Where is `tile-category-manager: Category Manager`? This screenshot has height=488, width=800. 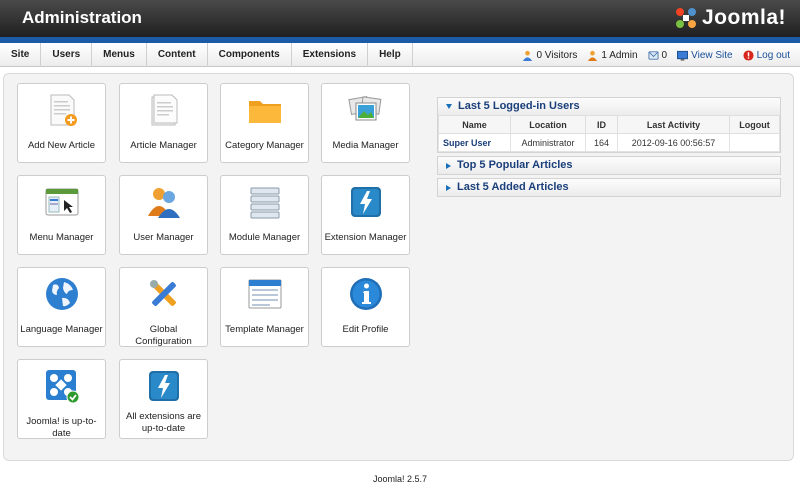
tile-category-manager: Category Manager is located at coordinates (264, 123).